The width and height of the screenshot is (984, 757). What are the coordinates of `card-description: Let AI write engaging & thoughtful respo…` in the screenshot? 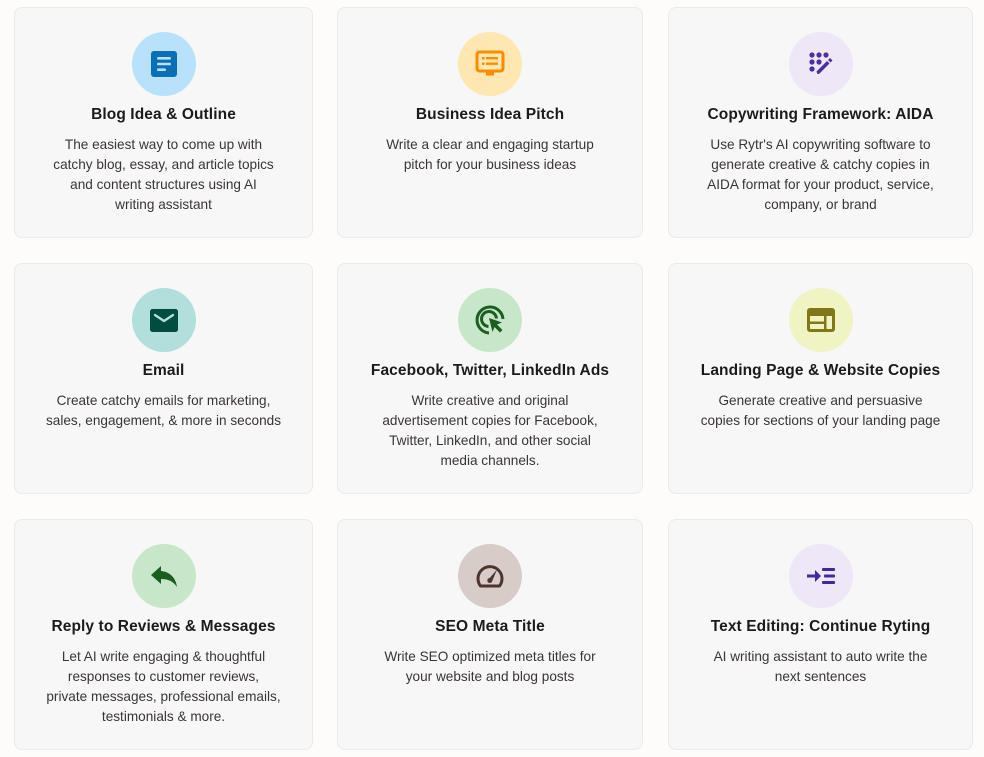 It's located at (163, 686).